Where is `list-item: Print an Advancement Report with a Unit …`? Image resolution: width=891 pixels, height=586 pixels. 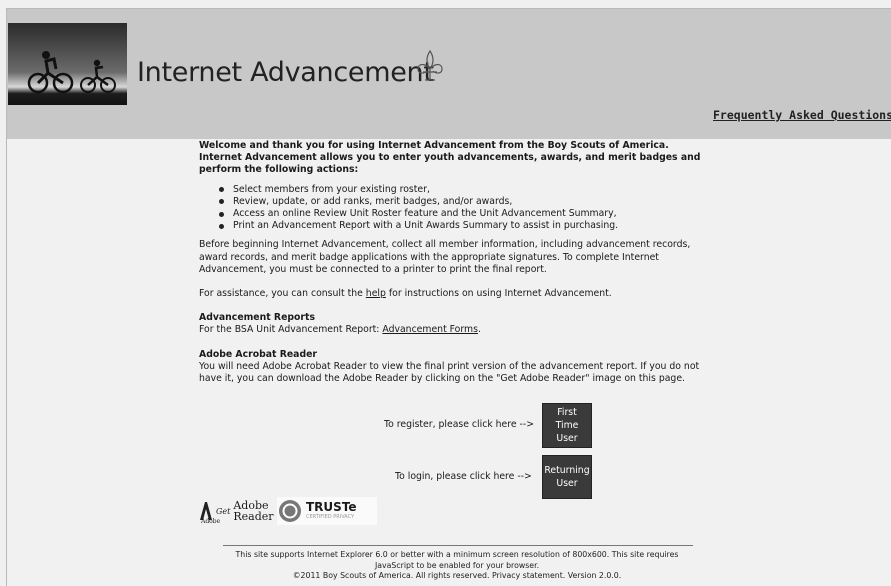
list-item: Print an Advancement Report with a Unit … is located at coordinates (469, 226).